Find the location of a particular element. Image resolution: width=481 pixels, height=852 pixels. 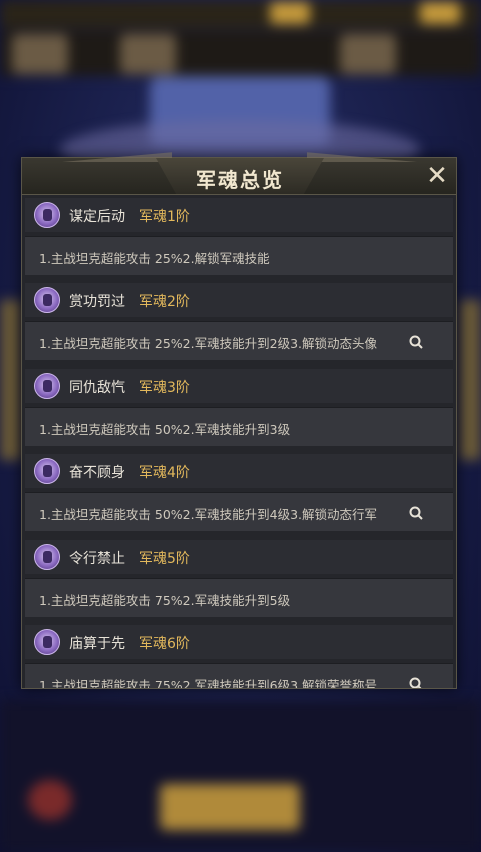

item-description-row: 1.主战坦克超能攻击 50%2.军魂技能升到3级 is located at coordinates (239, 426).